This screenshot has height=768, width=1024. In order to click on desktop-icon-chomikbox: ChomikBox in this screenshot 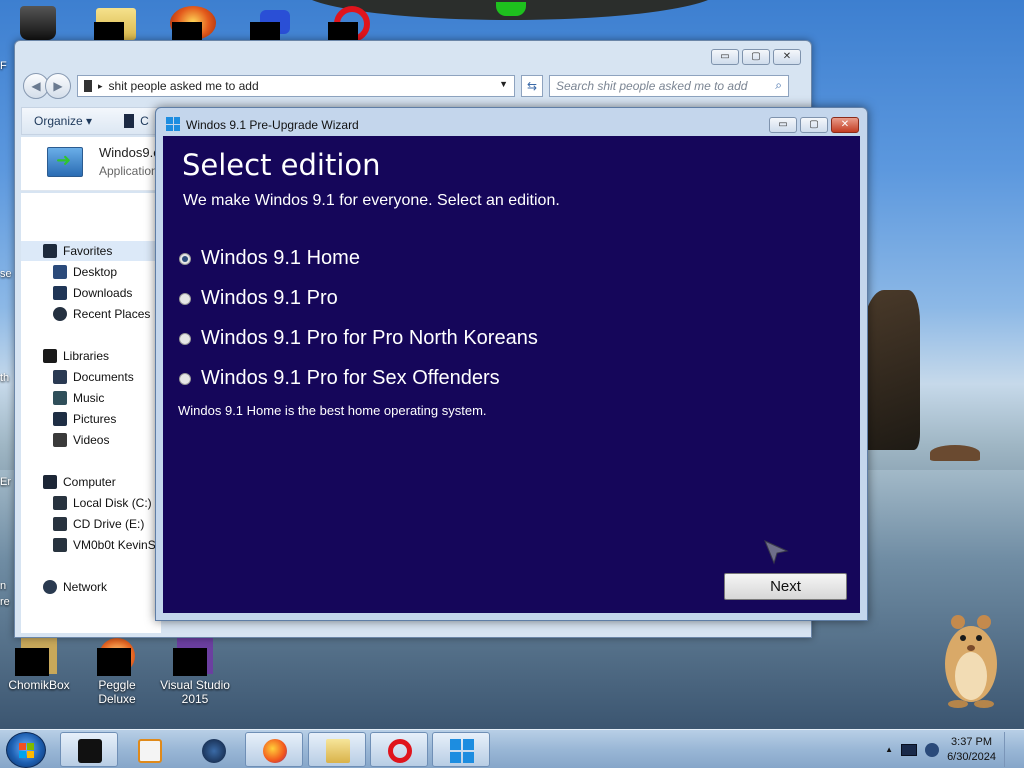, I will do `click(39, 665)`.